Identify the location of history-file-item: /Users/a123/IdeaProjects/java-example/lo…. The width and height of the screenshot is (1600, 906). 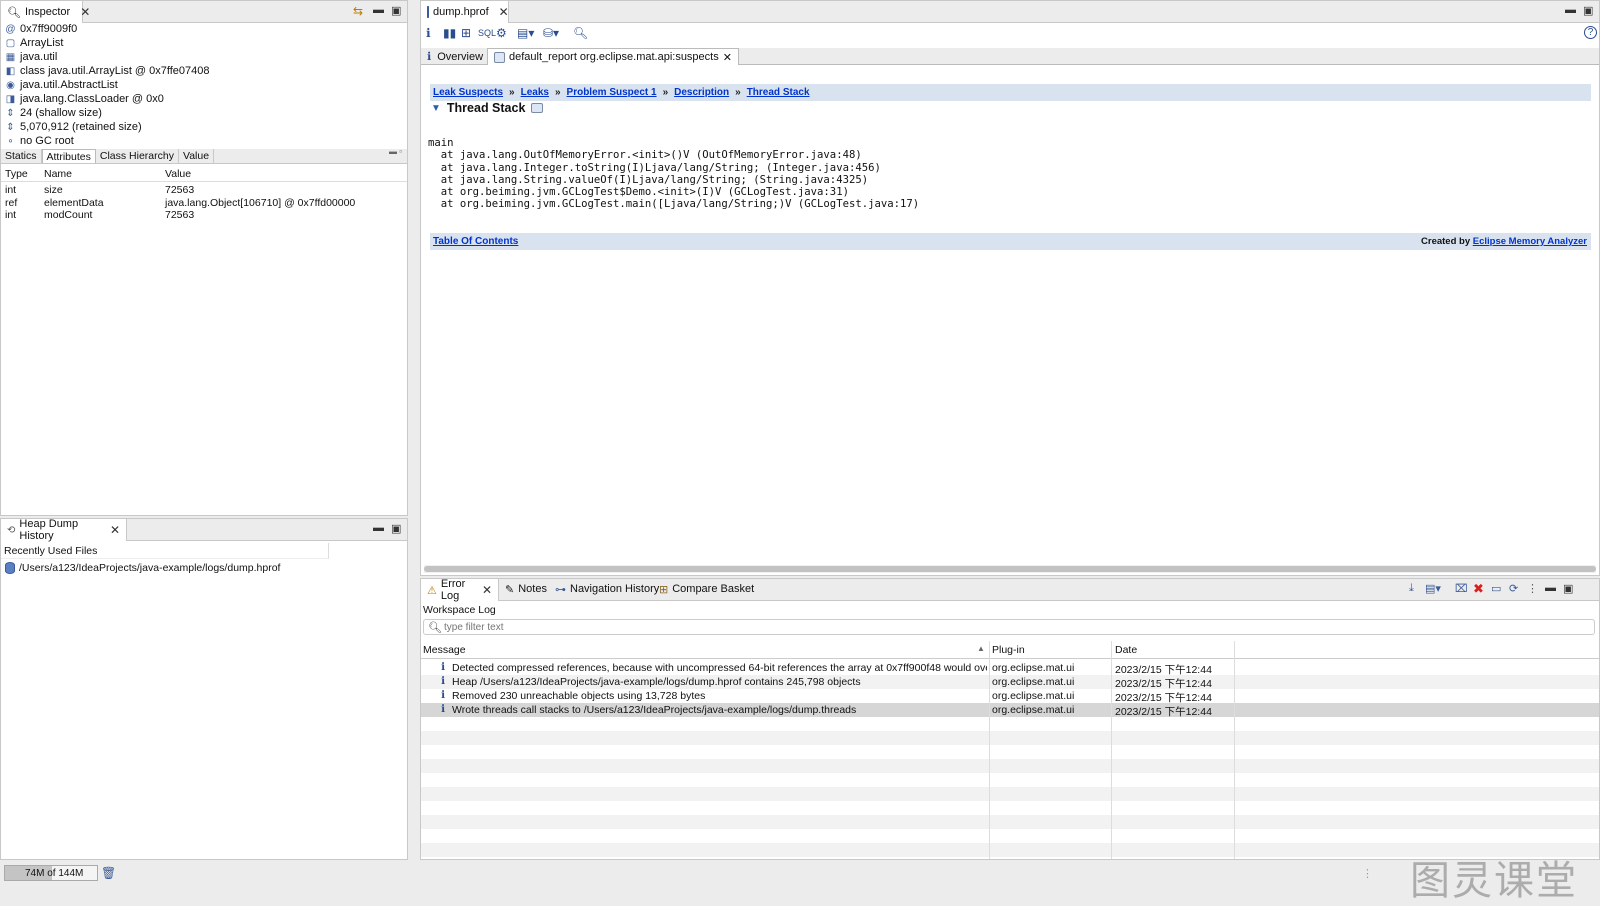
(142, 568).